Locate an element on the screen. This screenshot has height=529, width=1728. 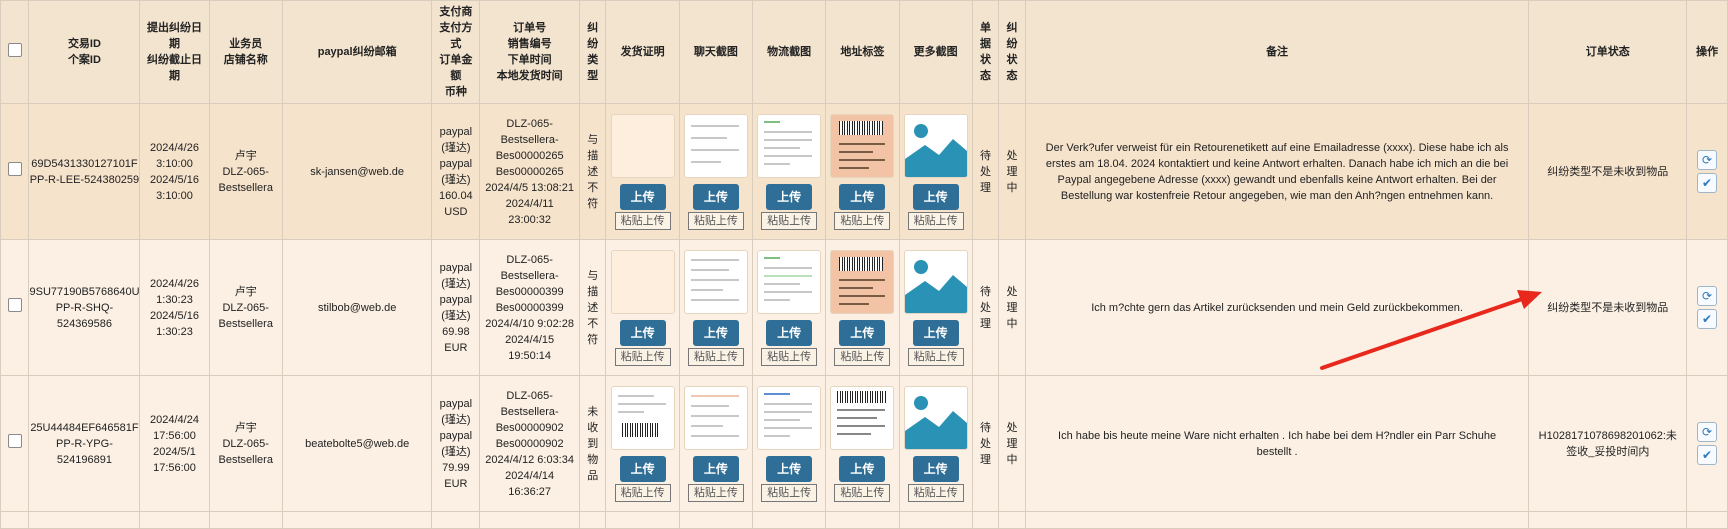
email-cell: stilbob@web.de is located at coordinates (357, 307).